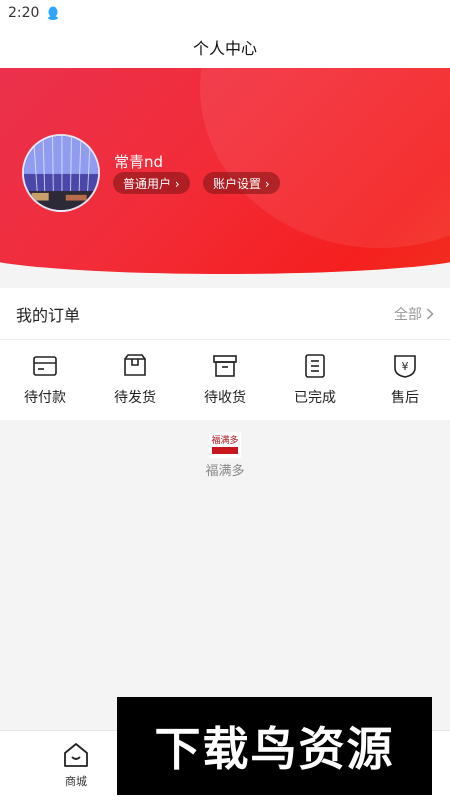 The height and width of the screenshot is (800, 450). What do you see at coordinates (405, 398) in the screenshot?
I see `order-label: 售后` at bounding box center [405, 398].